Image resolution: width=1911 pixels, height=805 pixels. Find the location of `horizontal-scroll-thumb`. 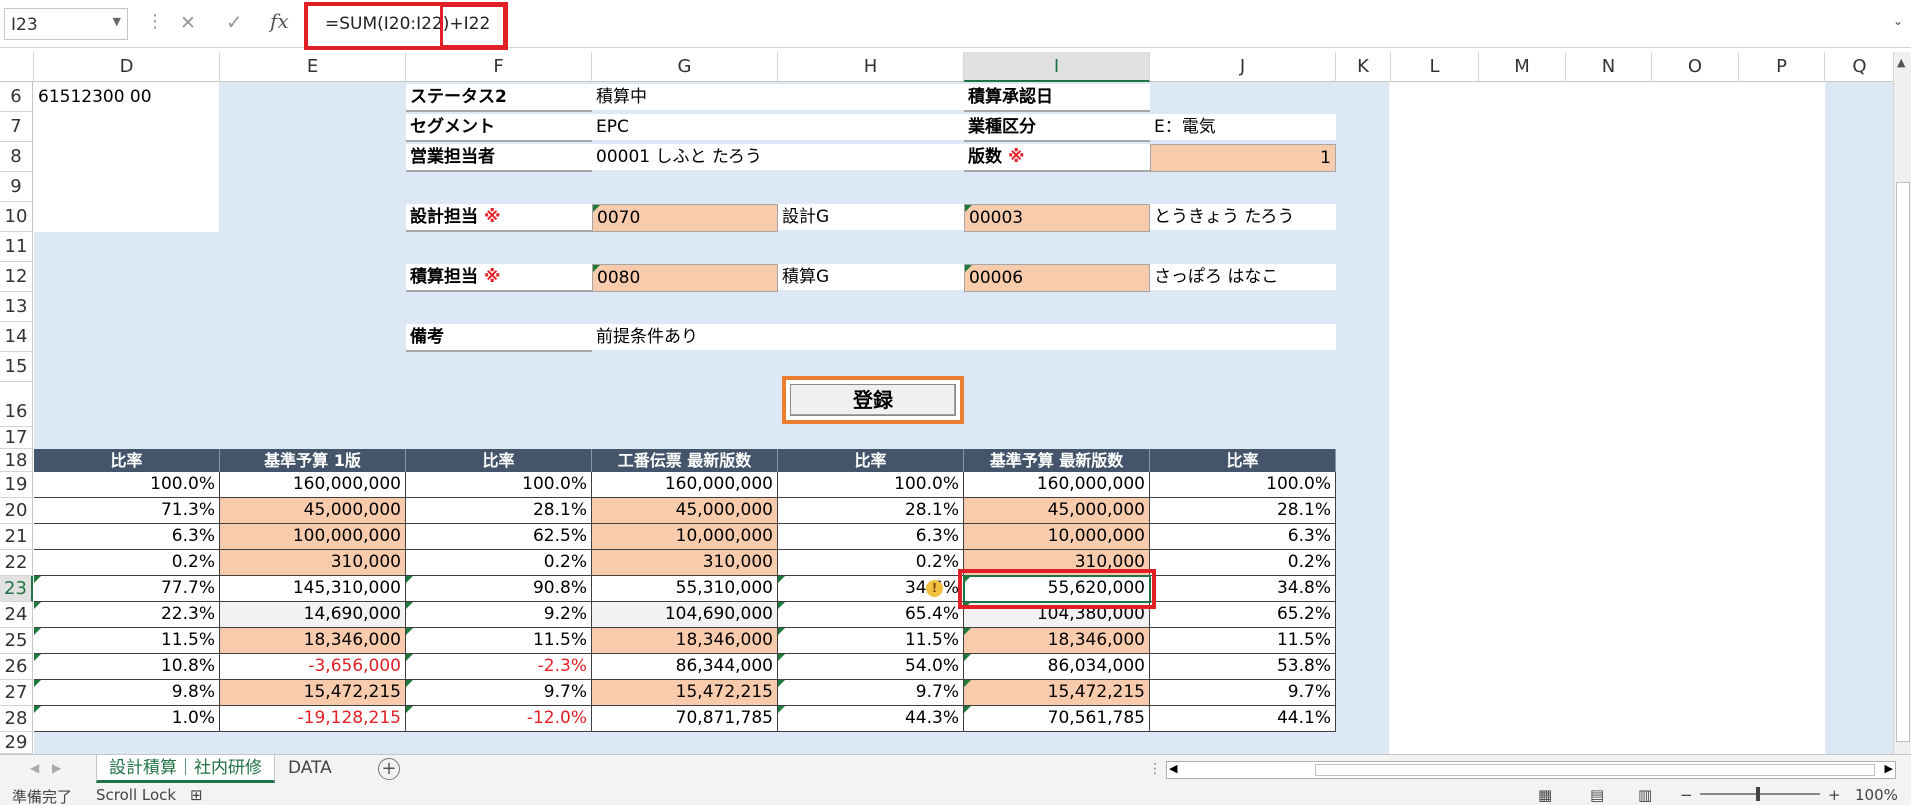

horizontal-scroll-thumb is located at coordinates (1595, 770).